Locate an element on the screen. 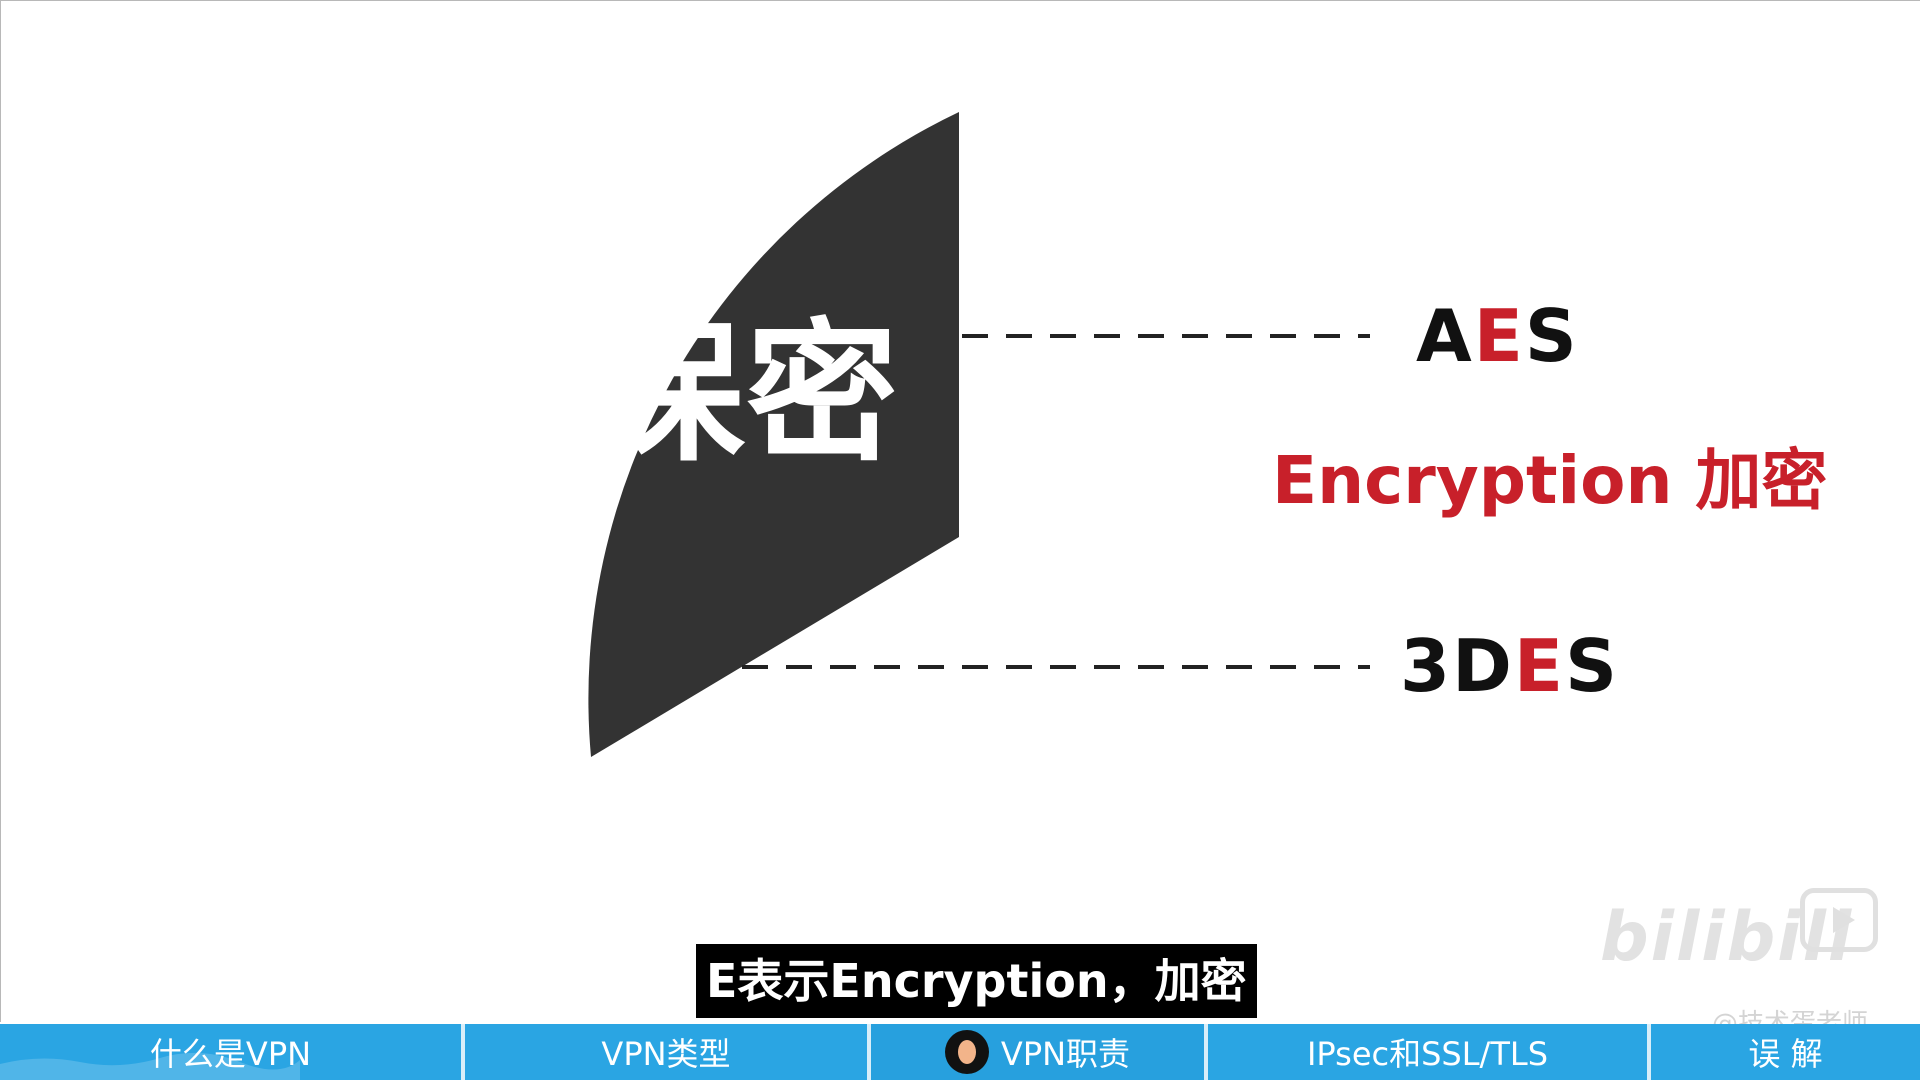 The width and height of the screenshot is (1920, 1080). chapter-misconceptions: 误 解 is located at coordinates (1785, 1052).